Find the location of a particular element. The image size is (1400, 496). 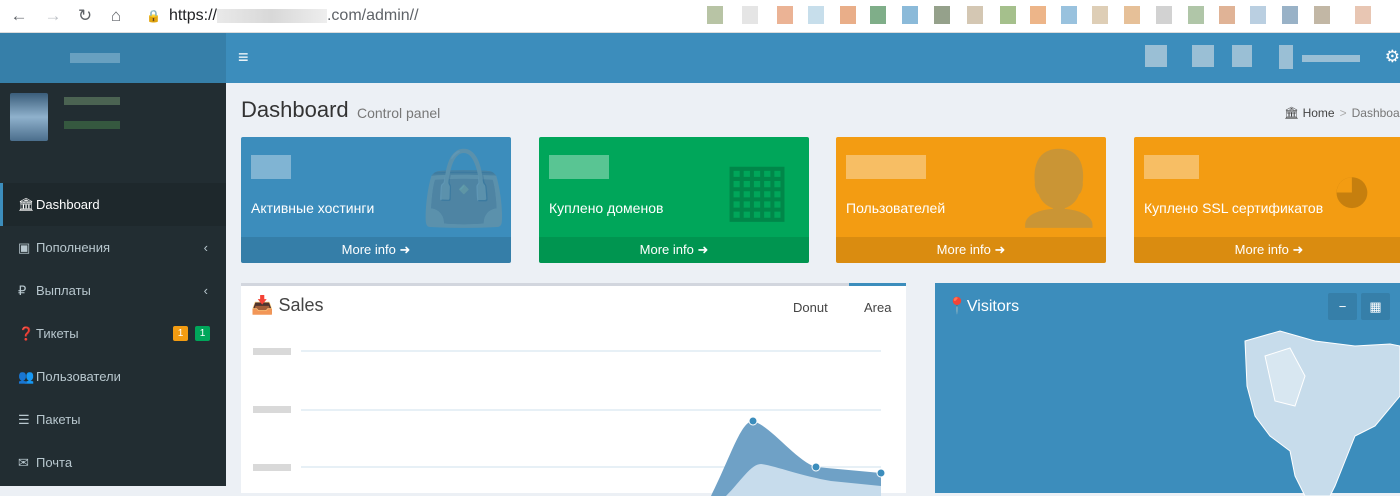

visitors-panel: 📍Visitors − ▦ is located at coordinates (1167, 389).